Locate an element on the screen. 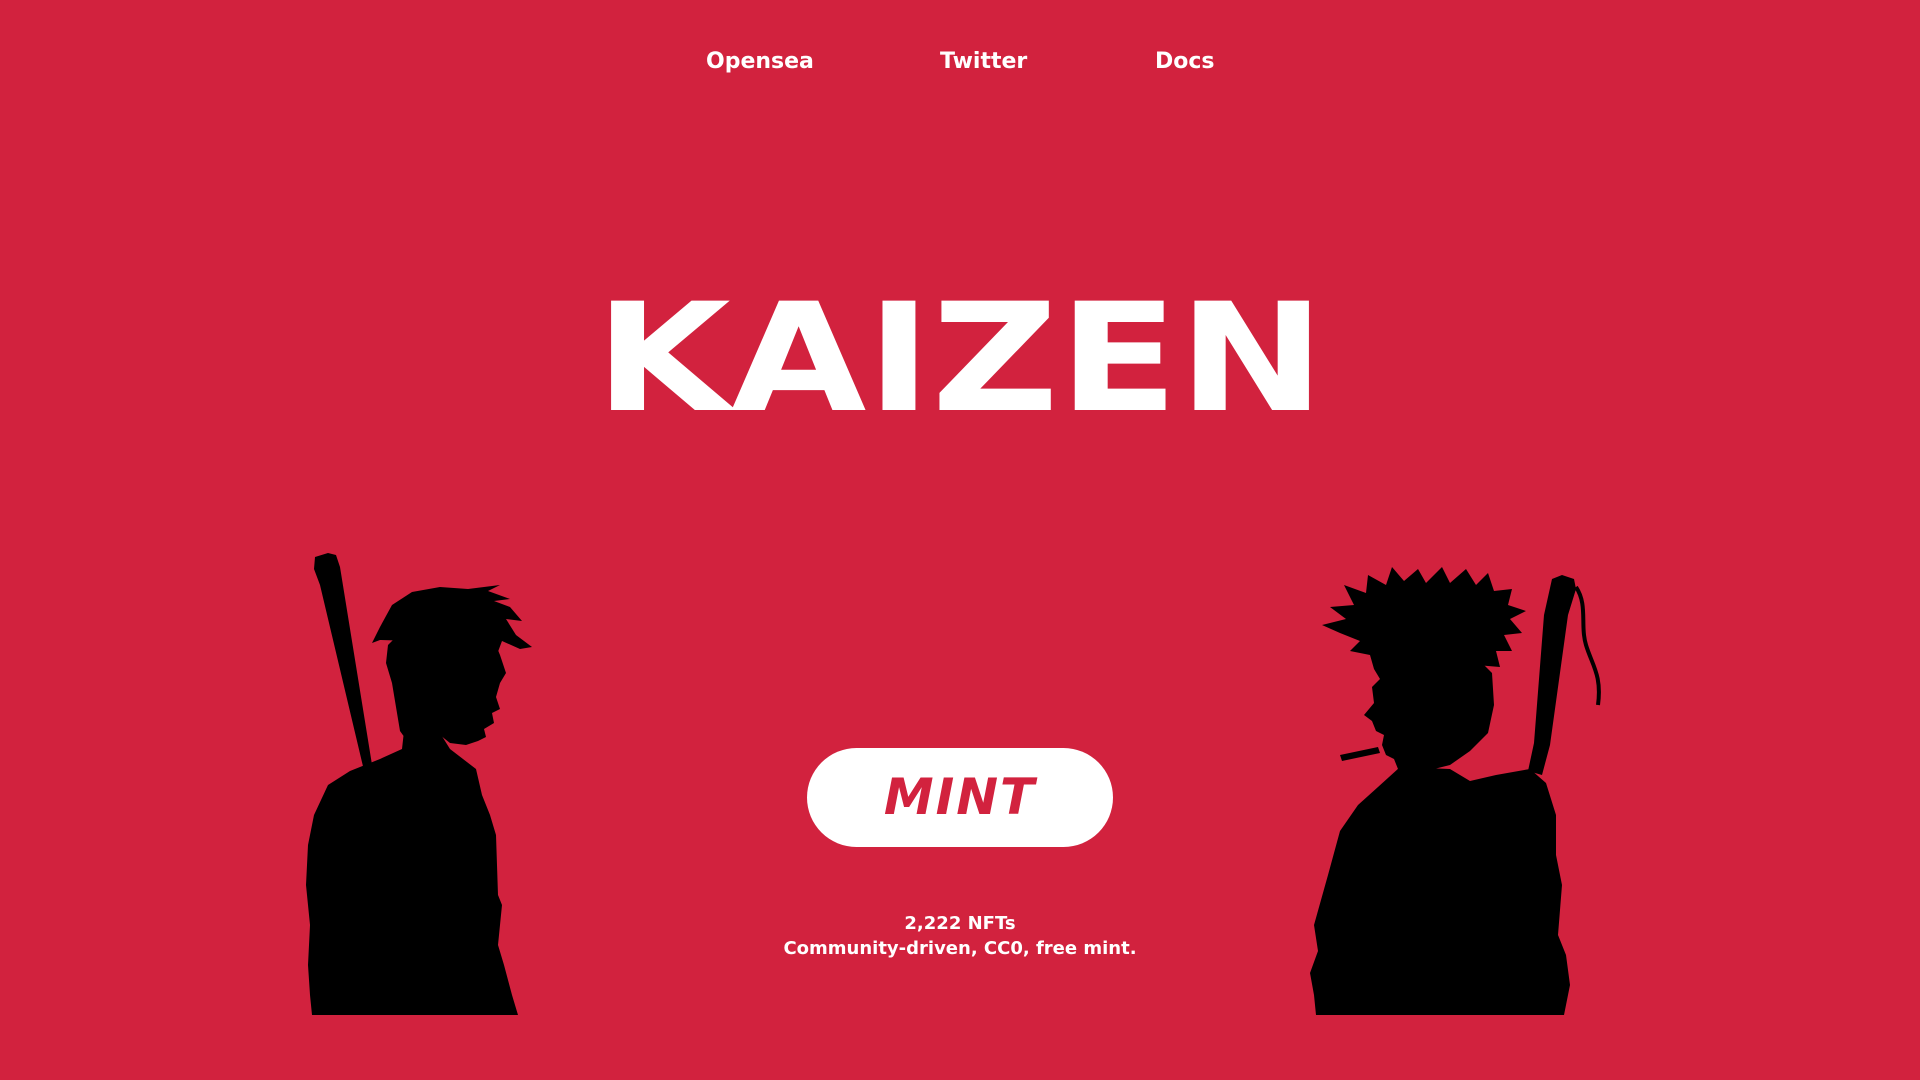 The height and width of the screenshot is (1080, 1920). hero-title-svg: KAIZEN is located at coordinates (960, 350).